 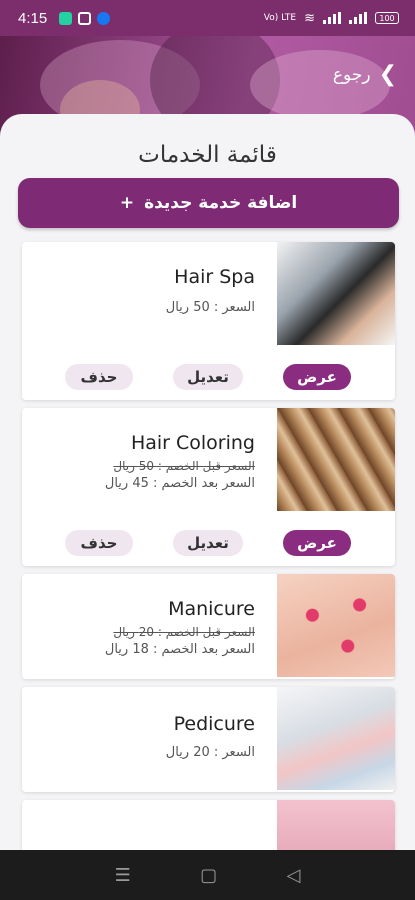 I want to click on service-name: Pedicure, so click(x=214, y=724).